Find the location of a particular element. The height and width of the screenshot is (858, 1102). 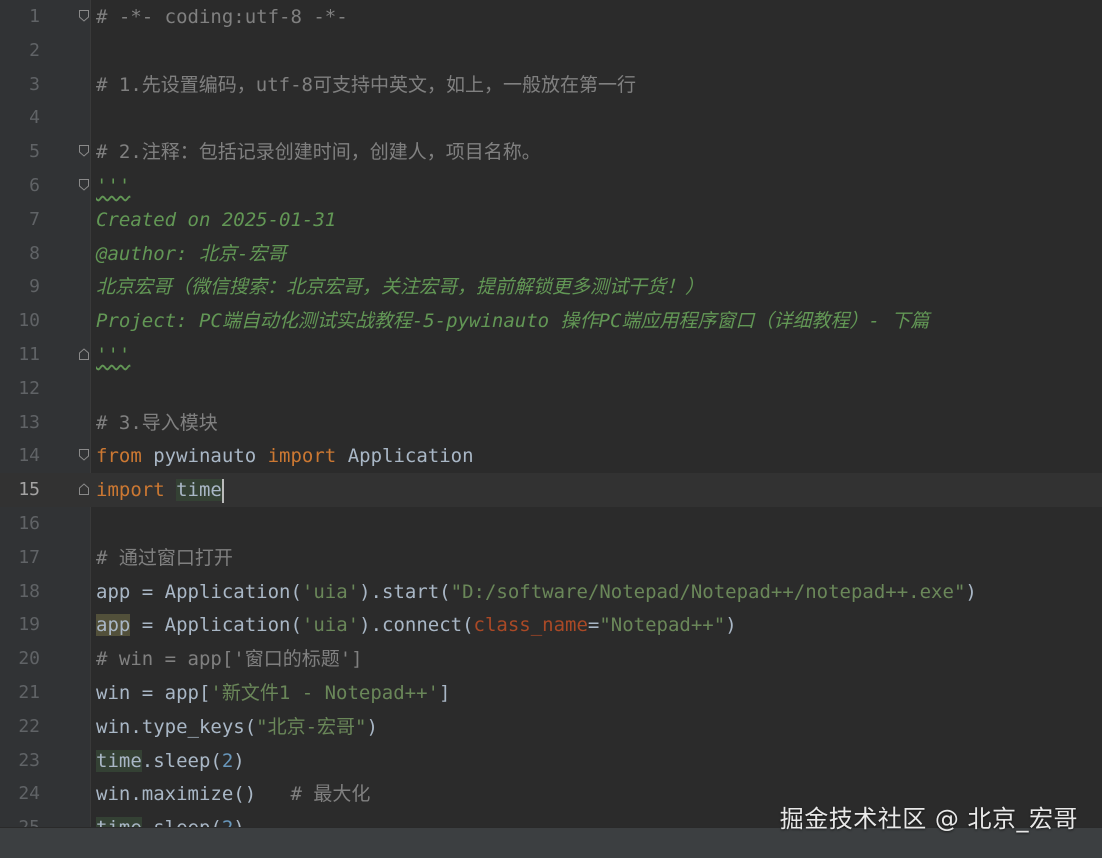

code-line: 11 ''' is located at coordinates (551, 355).